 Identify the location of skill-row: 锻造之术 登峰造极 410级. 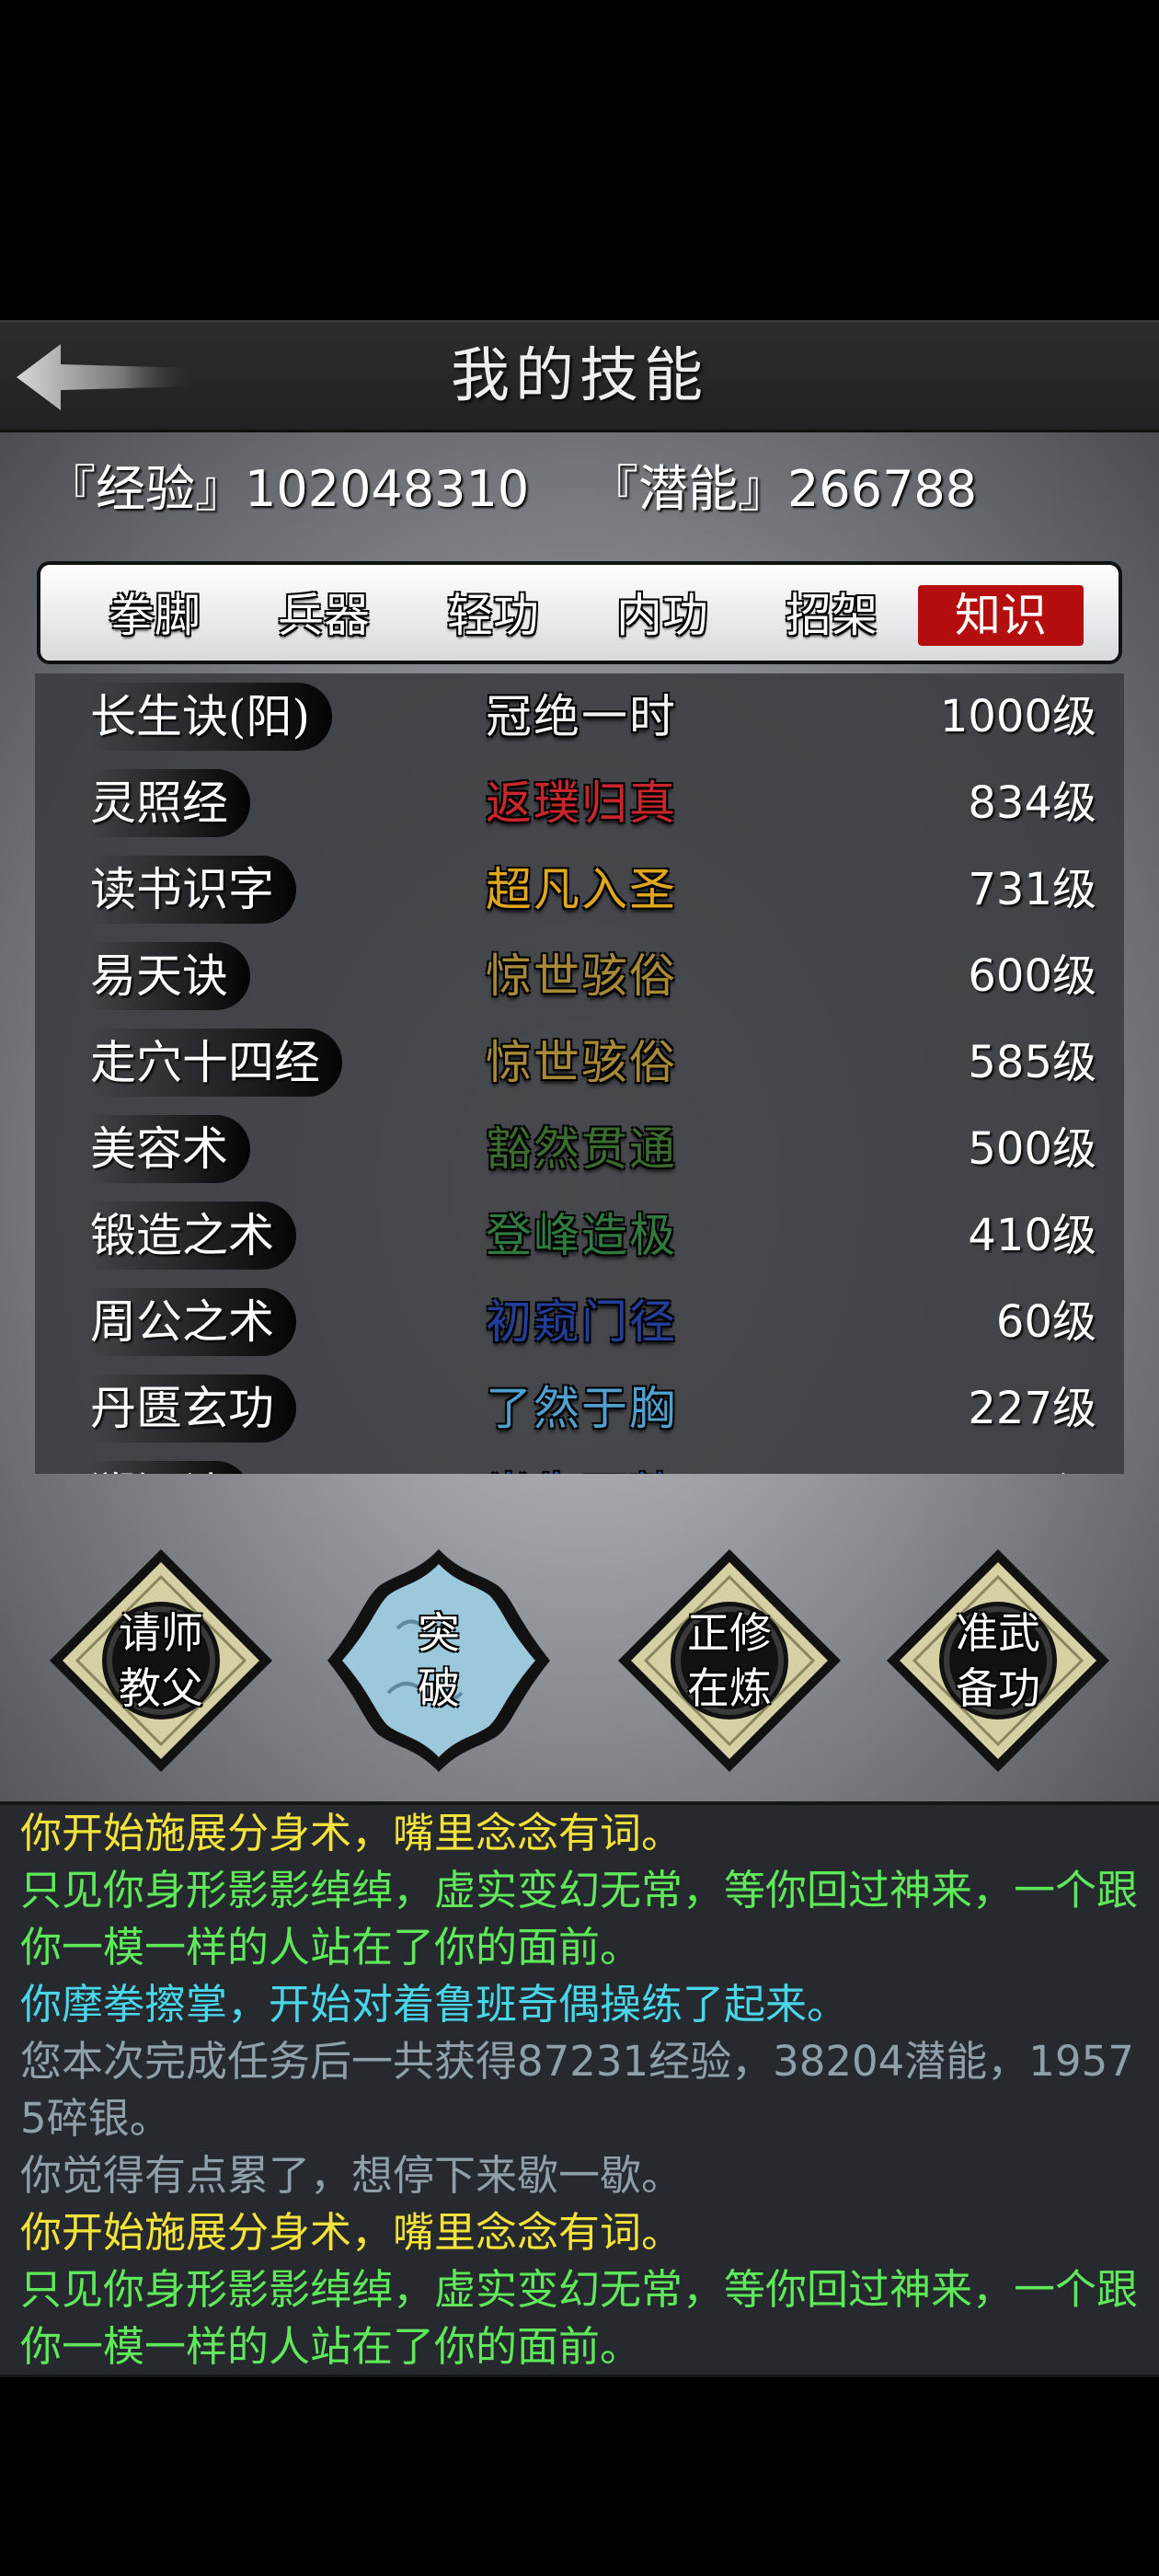
(579, 1235).